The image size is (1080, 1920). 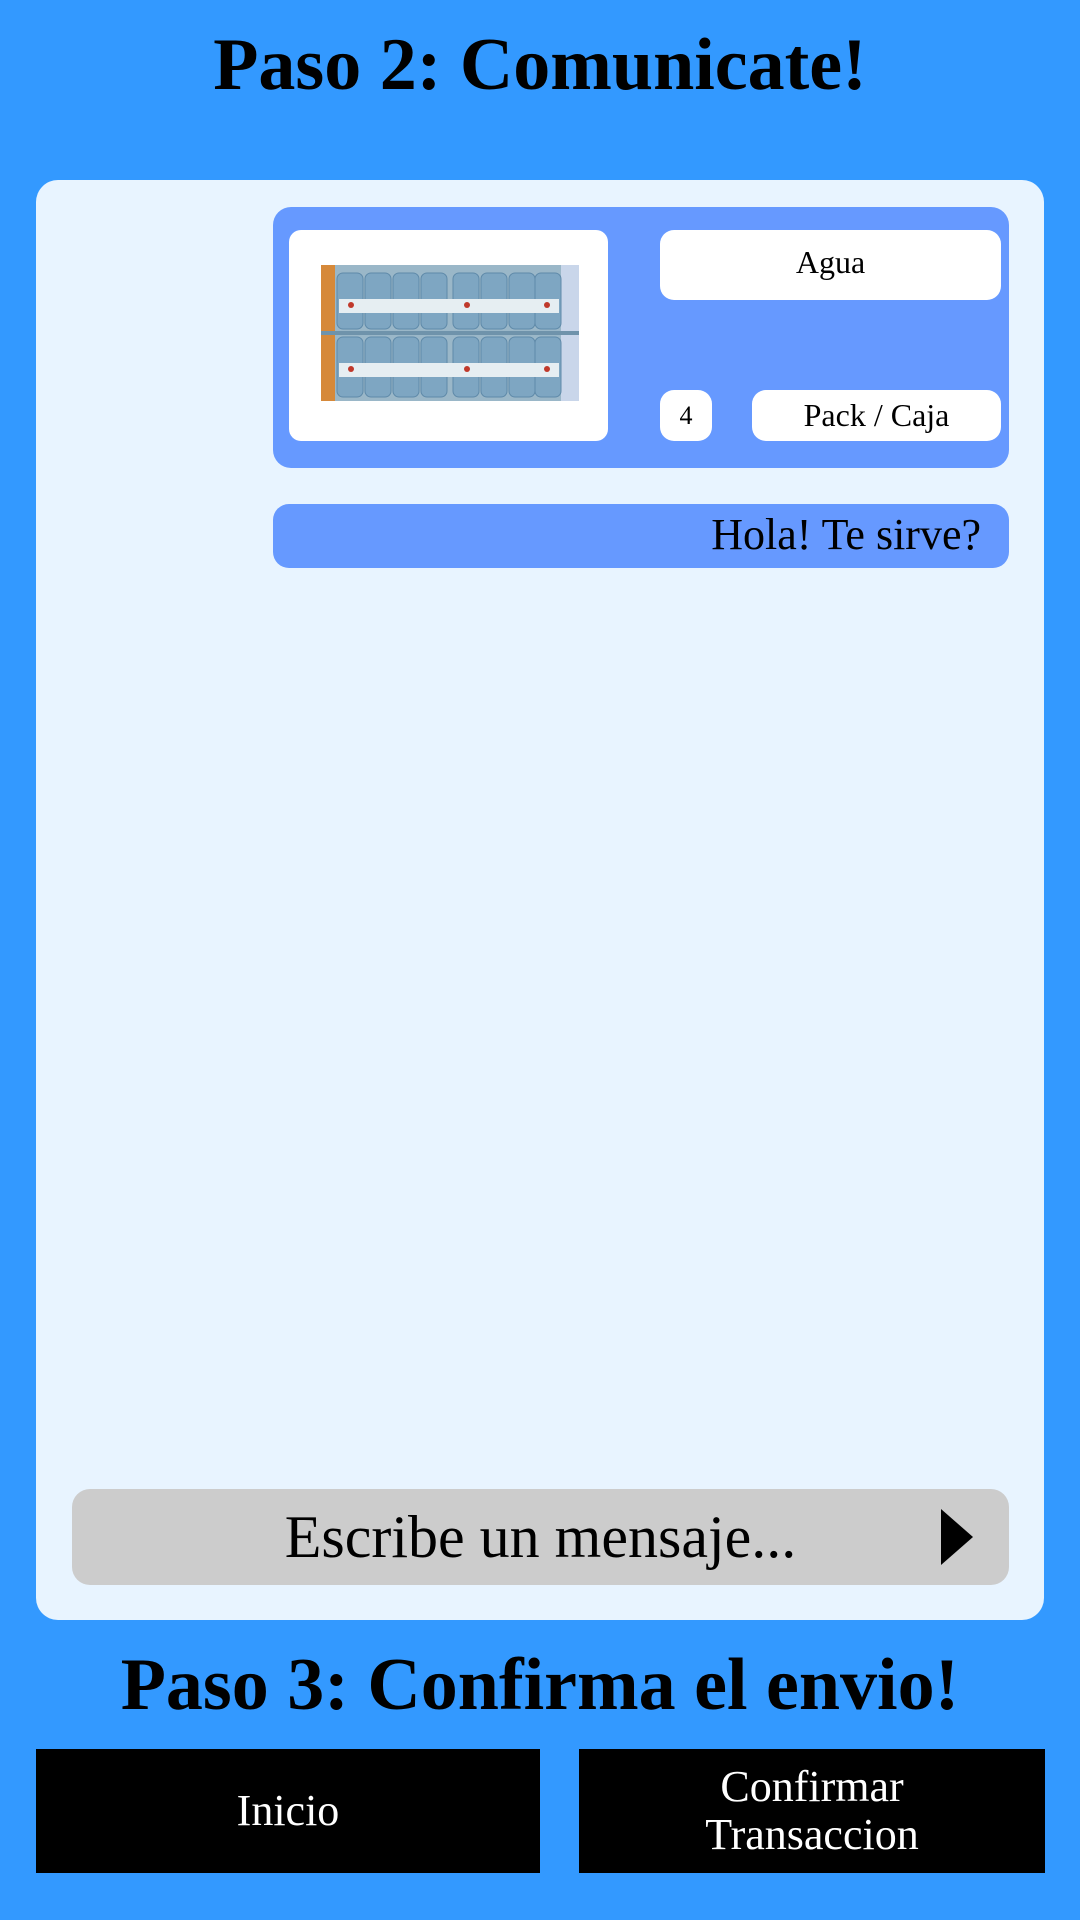 I want to click on message-composer, so click(x=540, y=1537).